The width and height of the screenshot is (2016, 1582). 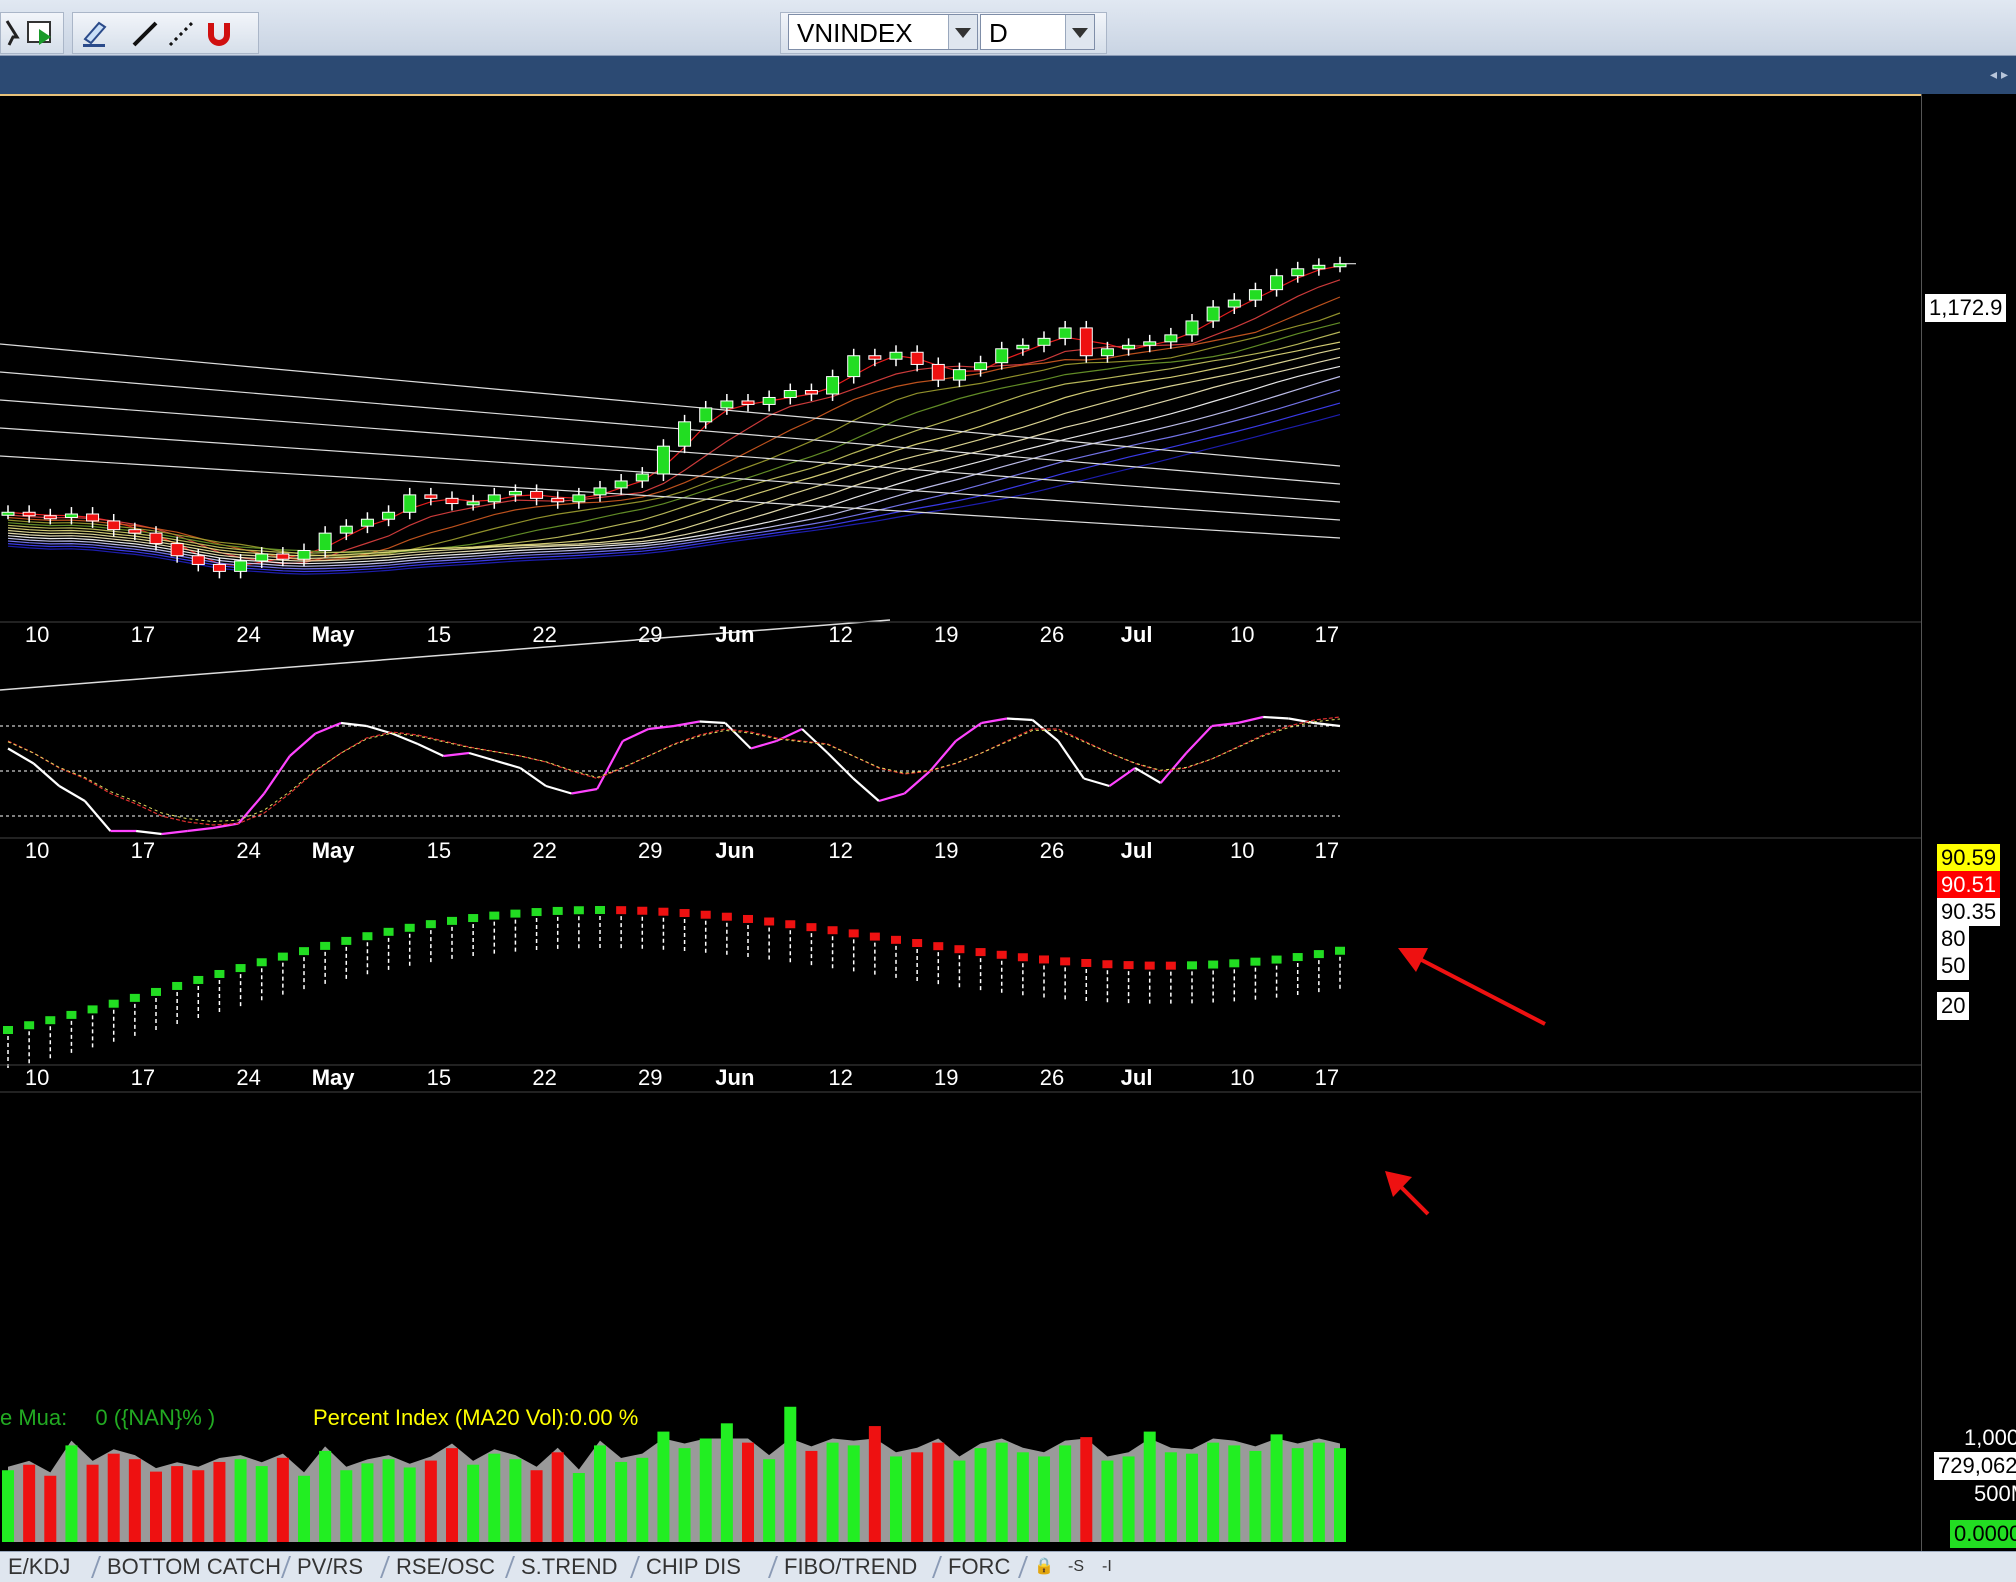 What do you see at coordinates (946, 850) in the screenshot?
I see `time-tick-label: 19` at bounding box center [946, 850].